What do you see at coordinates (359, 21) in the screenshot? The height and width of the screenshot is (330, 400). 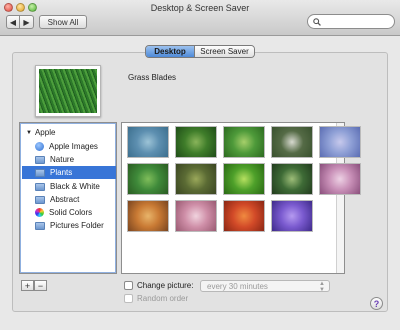 I see `search-input` at bounding box center [359, 21].